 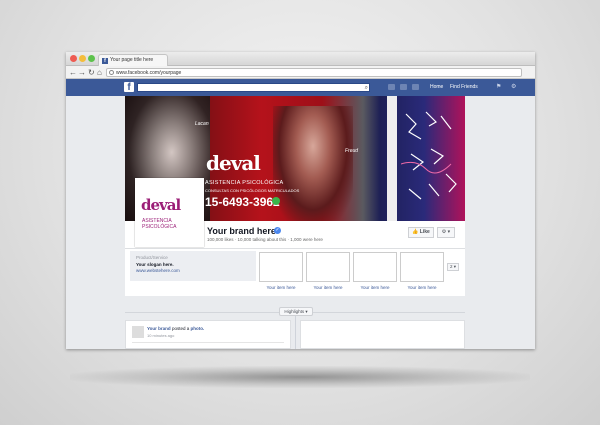 What do you see at coordinates (159, 328) in the screenshot?
I see `post-author: Your brand` at bounding box center [159, 328].